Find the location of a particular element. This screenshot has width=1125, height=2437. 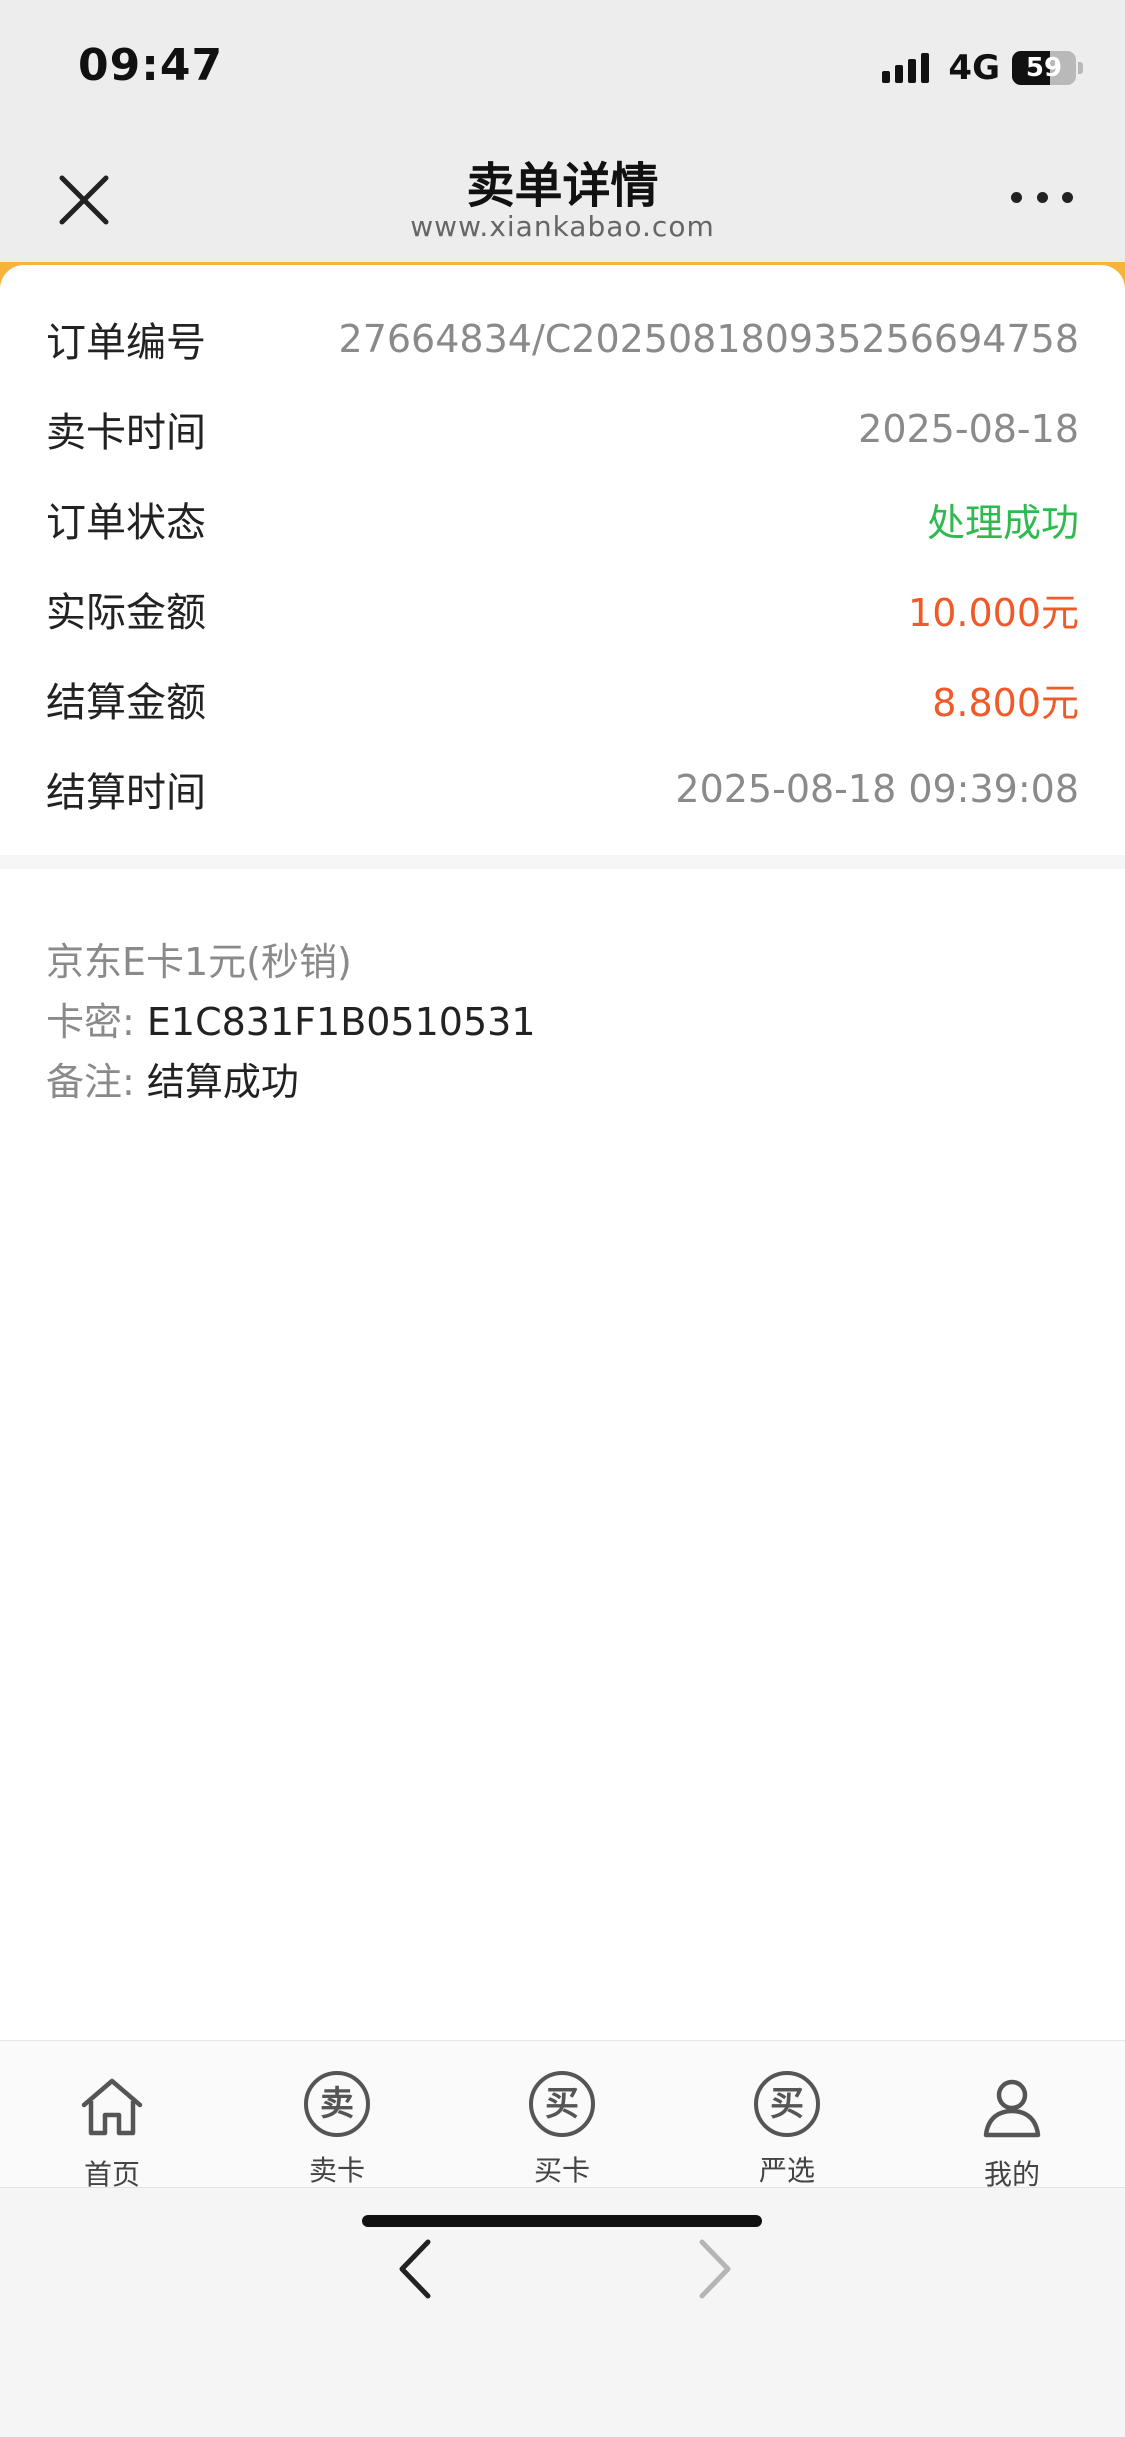

network-type: 4G is located at coordinates (974, 68).